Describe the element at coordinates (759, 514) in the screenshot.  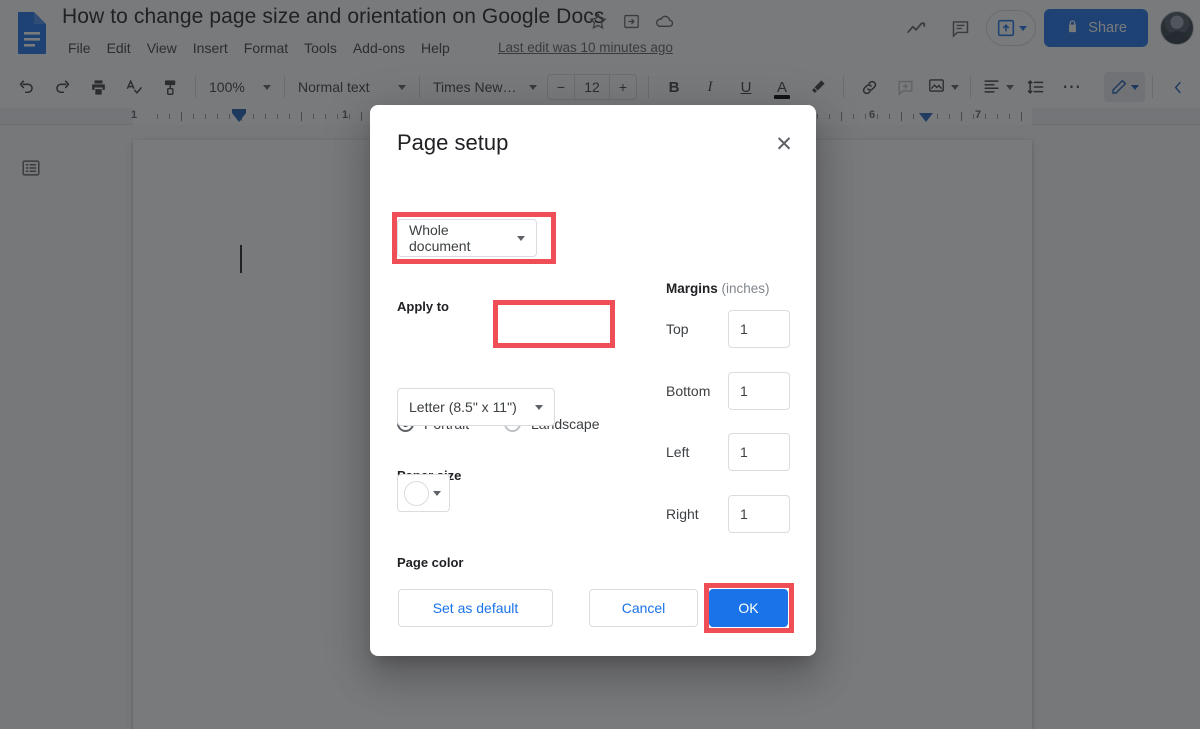
I see `margin-right-input: 1` at that location.